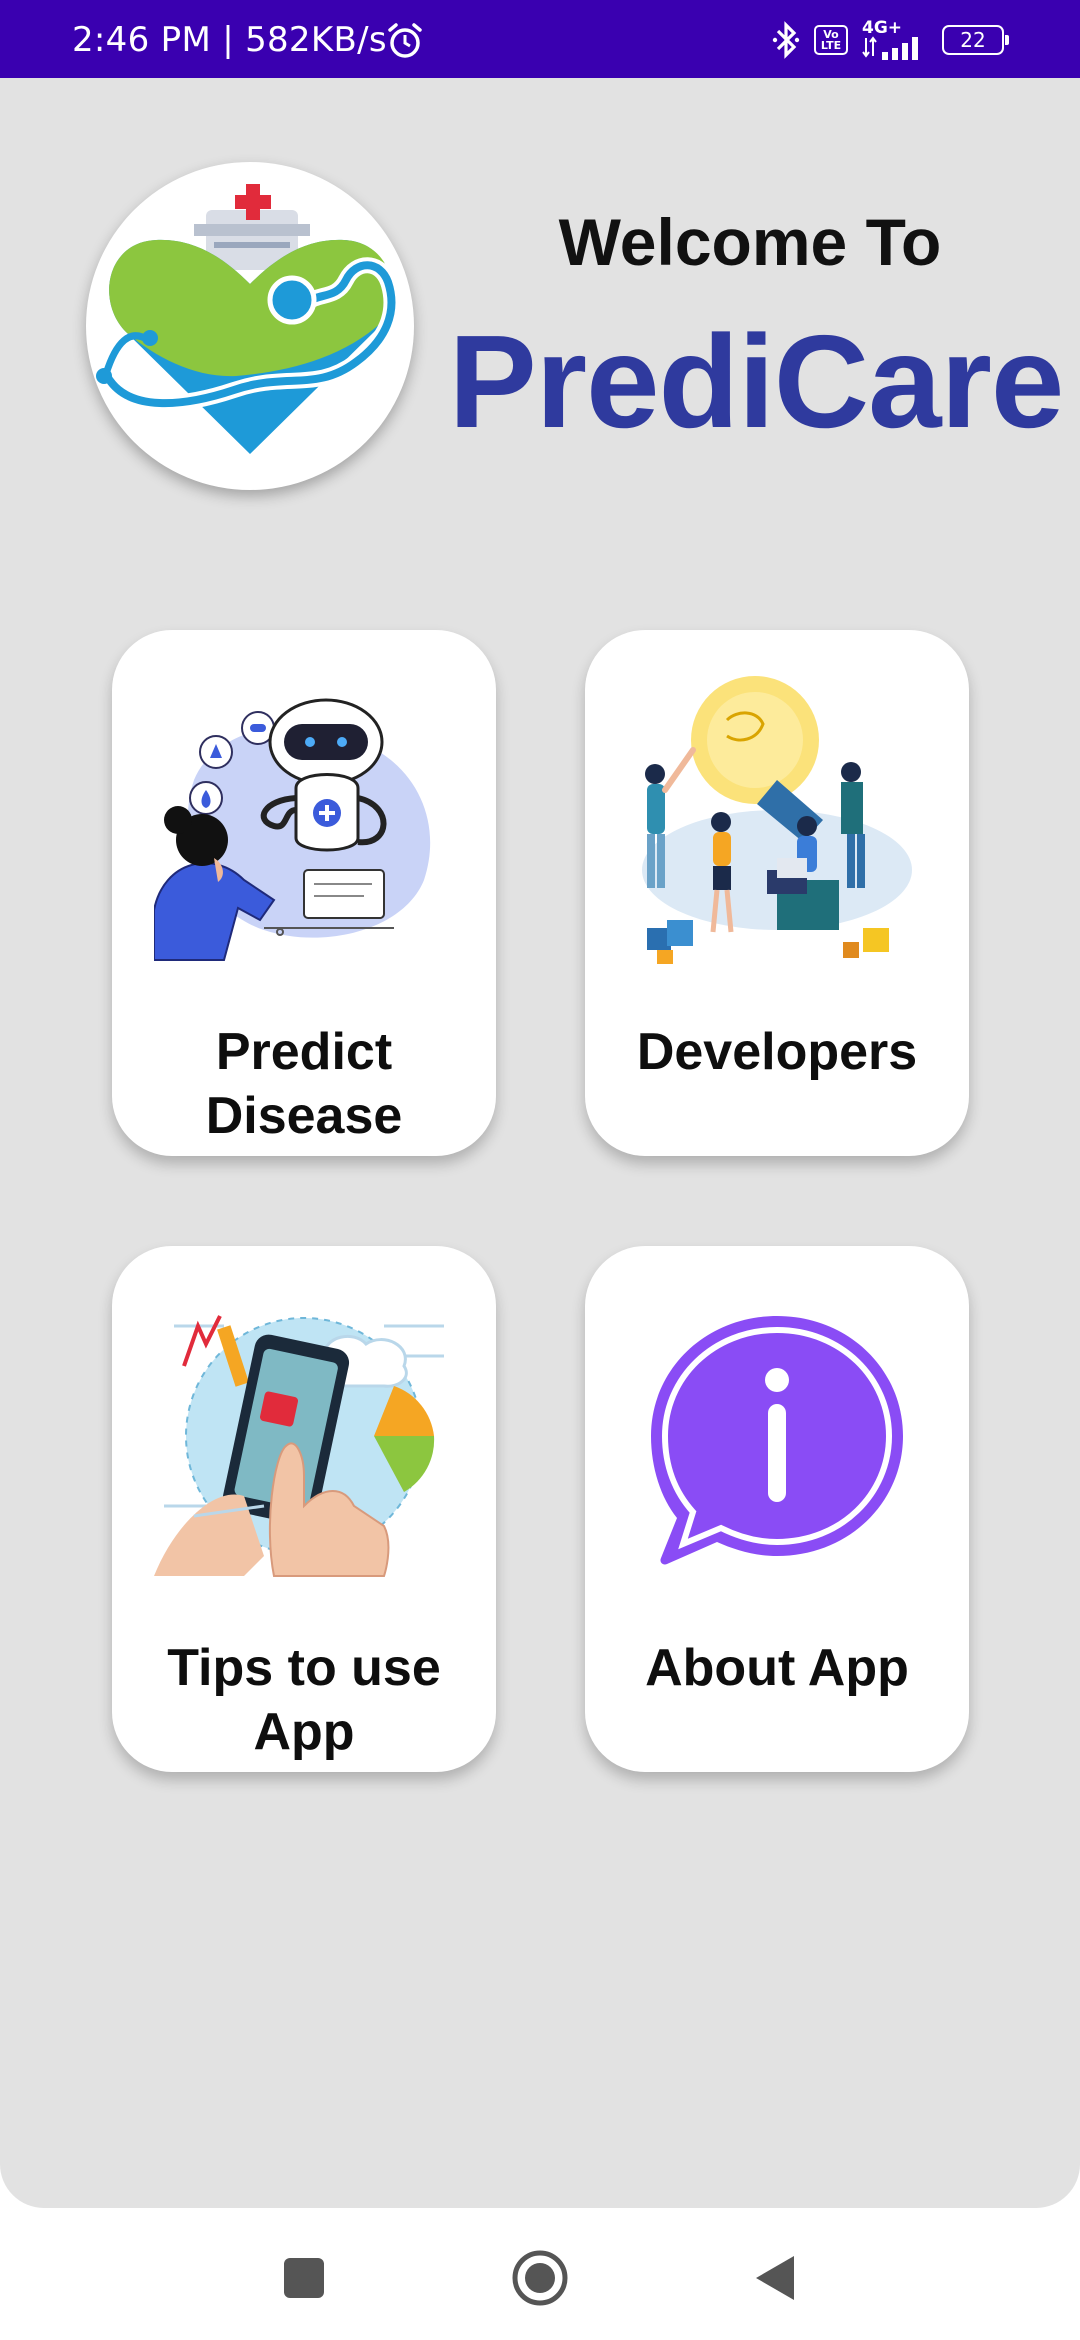  What do you see at coordinates (304, 2278) in the screenshot?
I see `recents-button` at bounding box center [304, 2278].